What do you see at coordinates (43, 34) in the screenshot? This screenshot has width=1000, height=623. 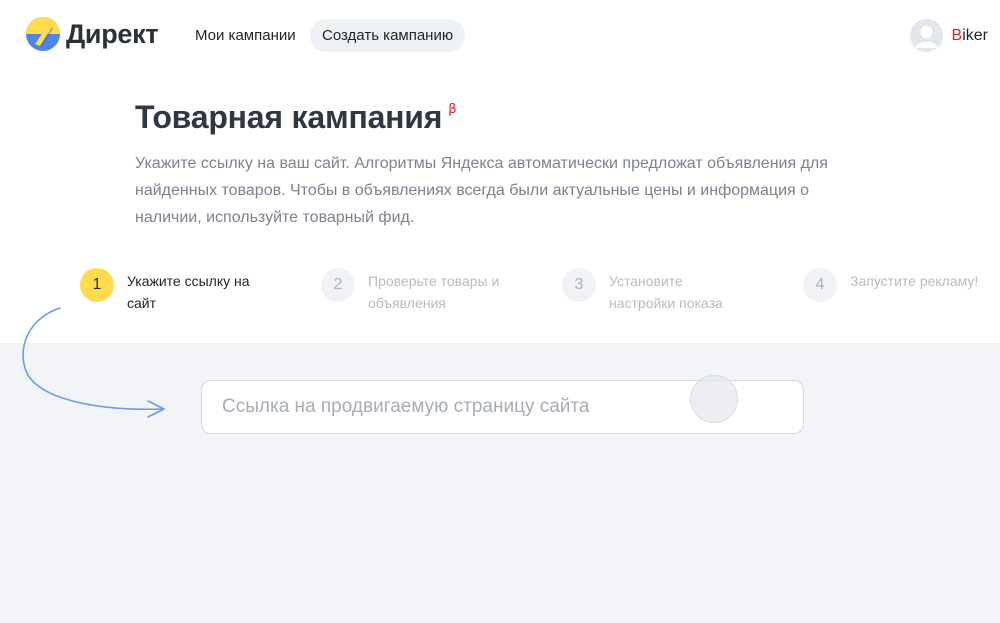 I see `yandex-direct-logo-icon` at bounding box center [43, 34].